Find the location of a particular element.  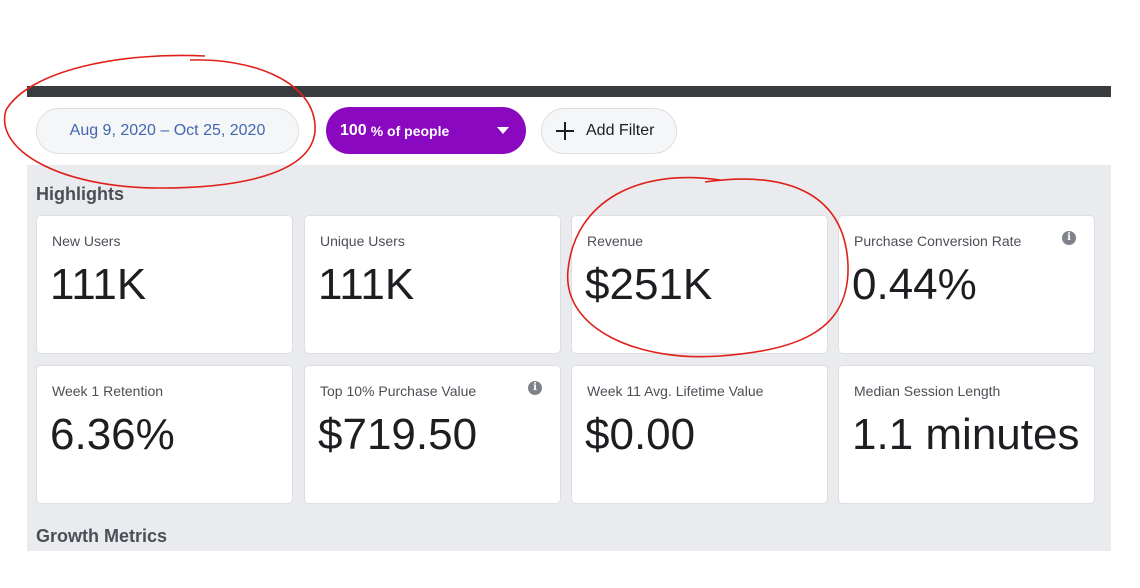

metric-value: 6.36% is located at coordinates (112, 434).